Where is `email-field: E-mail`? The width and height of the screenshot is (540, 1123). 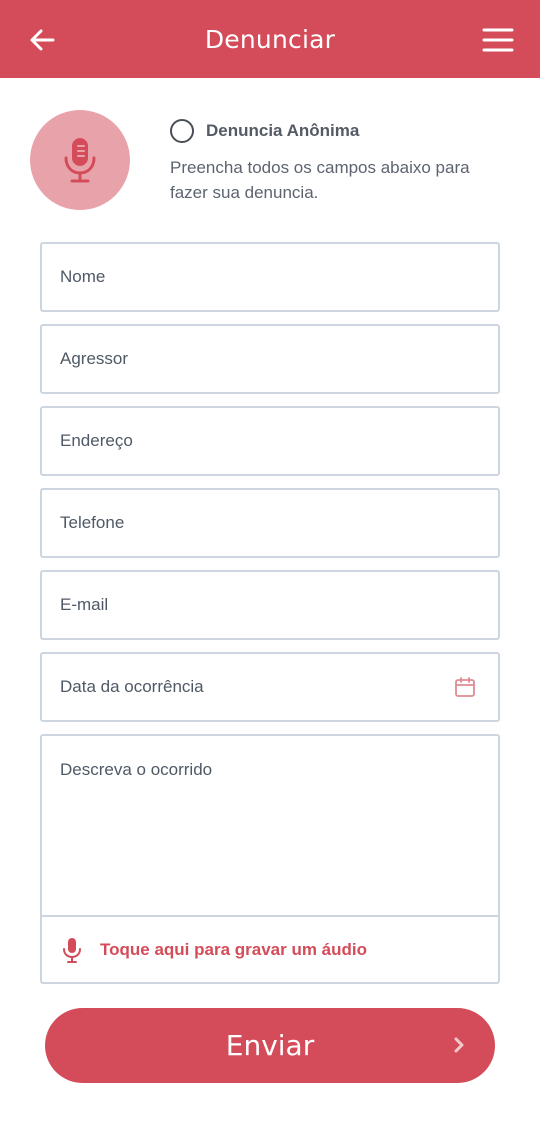
email-field: E-mail is located at coordinates (270, 605).